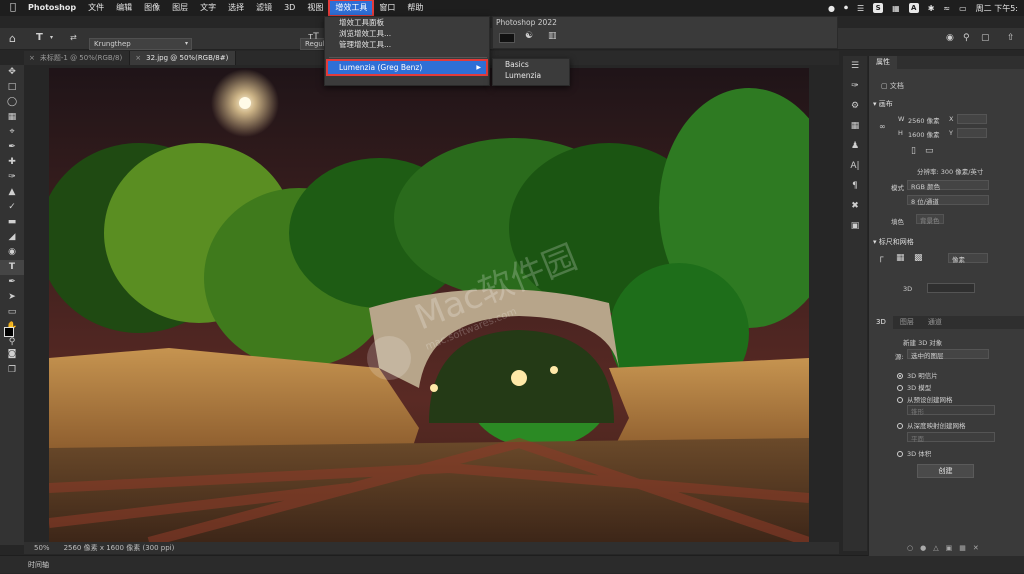 This screenshot has width=1024, height=574. I want to click on x-field, so click(972, 119).